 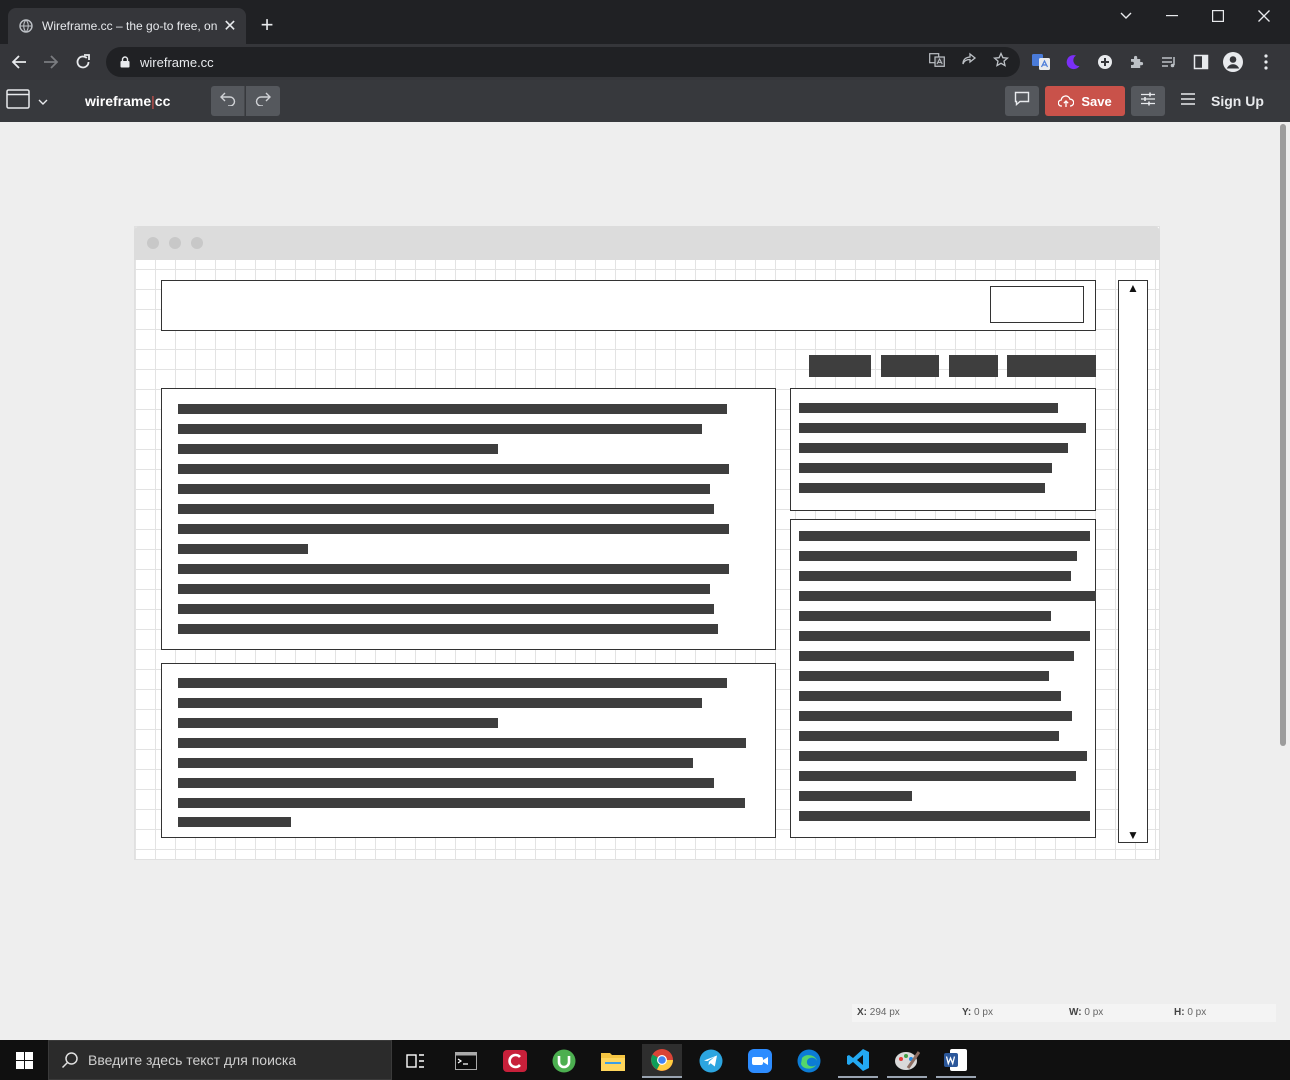 I want to click on address-bar: wireframe.cc, so click(x=563, y=62).